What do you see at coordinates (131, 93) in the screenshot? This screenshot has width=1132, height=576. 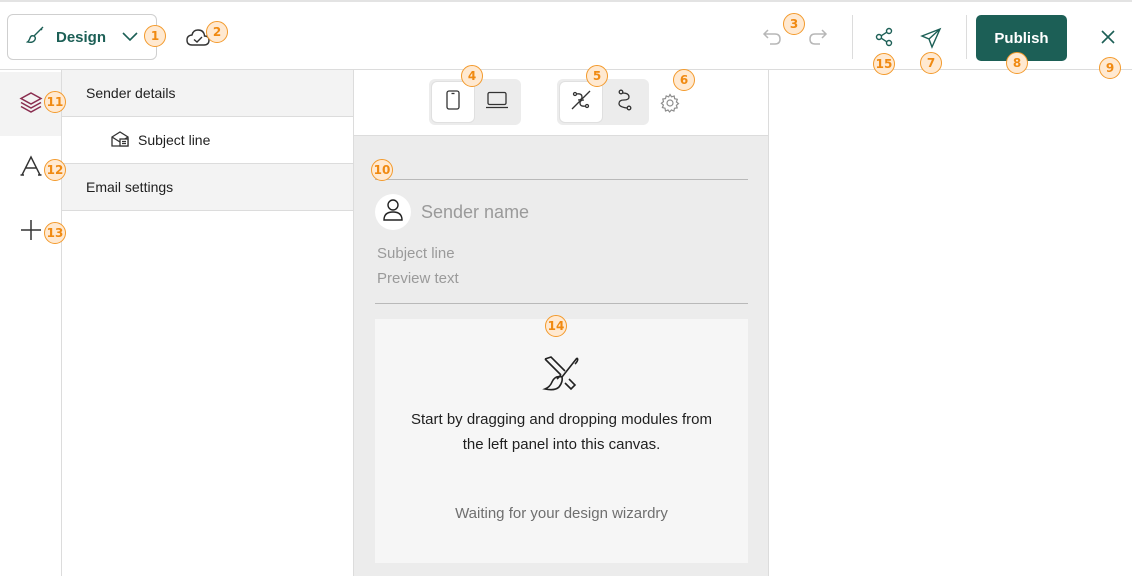 I see `tree-item-label: Sender details` at bounding box center [131, 93].